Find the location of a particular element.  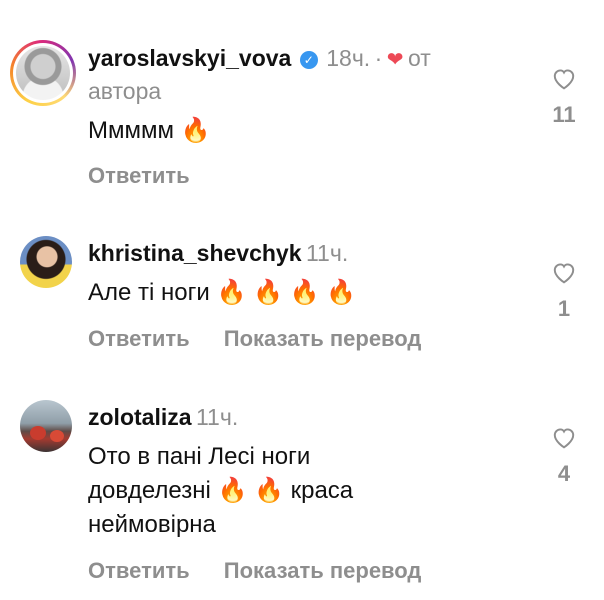

avatar-image is located at coordinates (43, 73).